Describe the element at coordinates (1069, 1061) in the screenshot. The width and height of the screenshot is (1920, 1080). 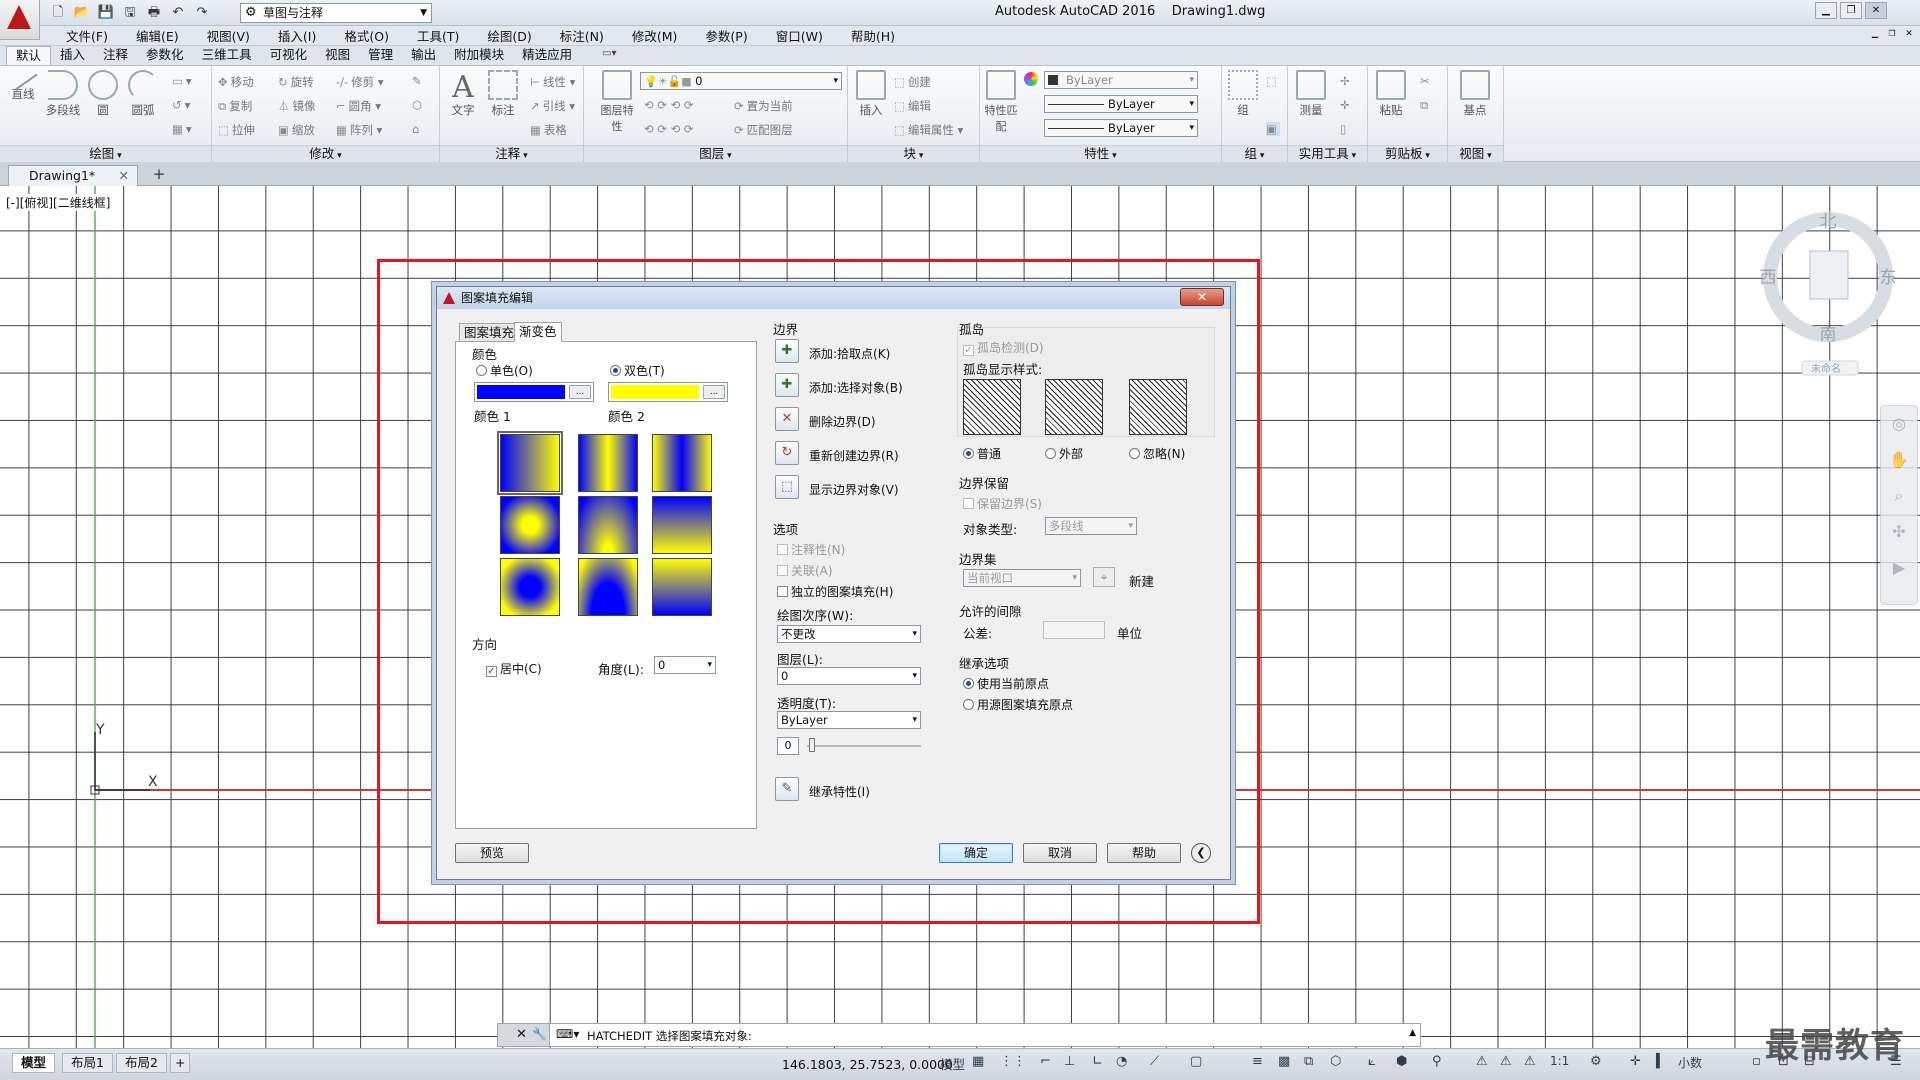
I see `ortho-icon: ⊥` at that location.